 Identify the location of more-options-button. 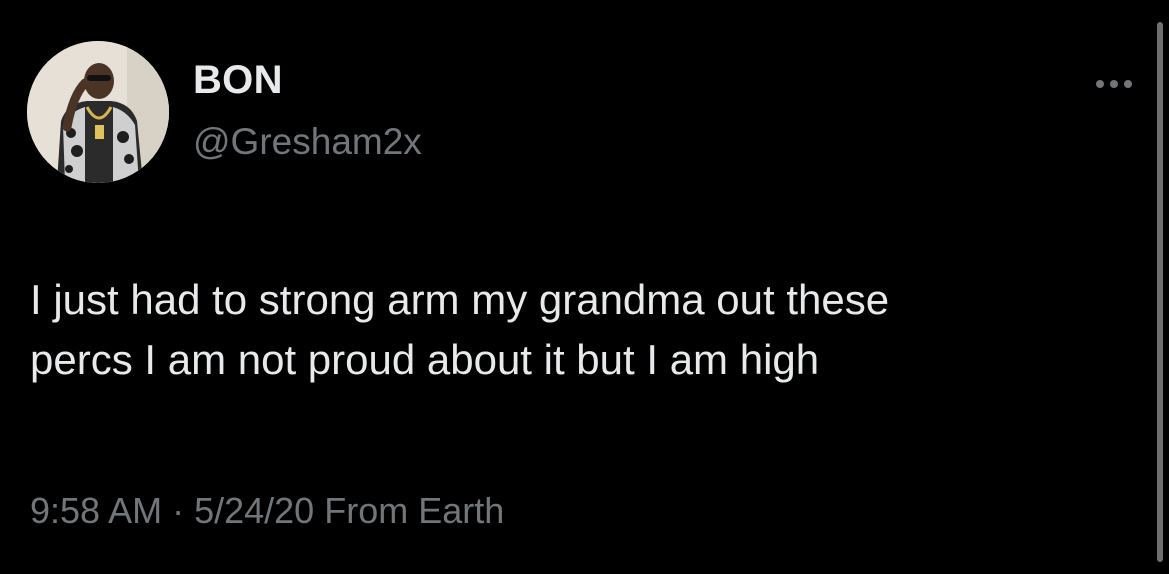
(1114, 84).